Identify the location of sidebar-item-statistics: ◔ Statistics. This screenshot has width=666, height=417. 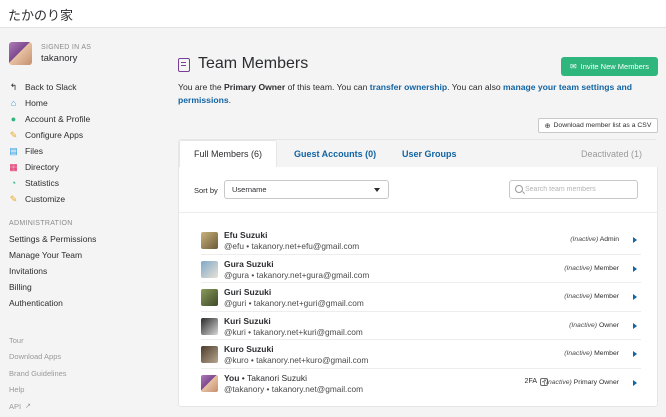
(84, 183).